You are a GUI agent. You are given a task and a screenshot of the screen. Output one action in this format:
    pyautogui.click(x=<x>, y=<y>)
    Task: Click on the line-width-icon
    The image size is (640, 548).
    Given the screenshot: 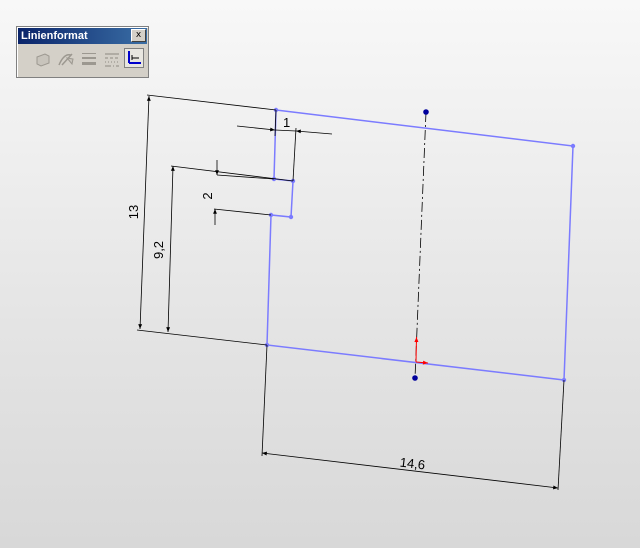 What is the action you would take?
    pyautogui.click(x=89, y=59)
    